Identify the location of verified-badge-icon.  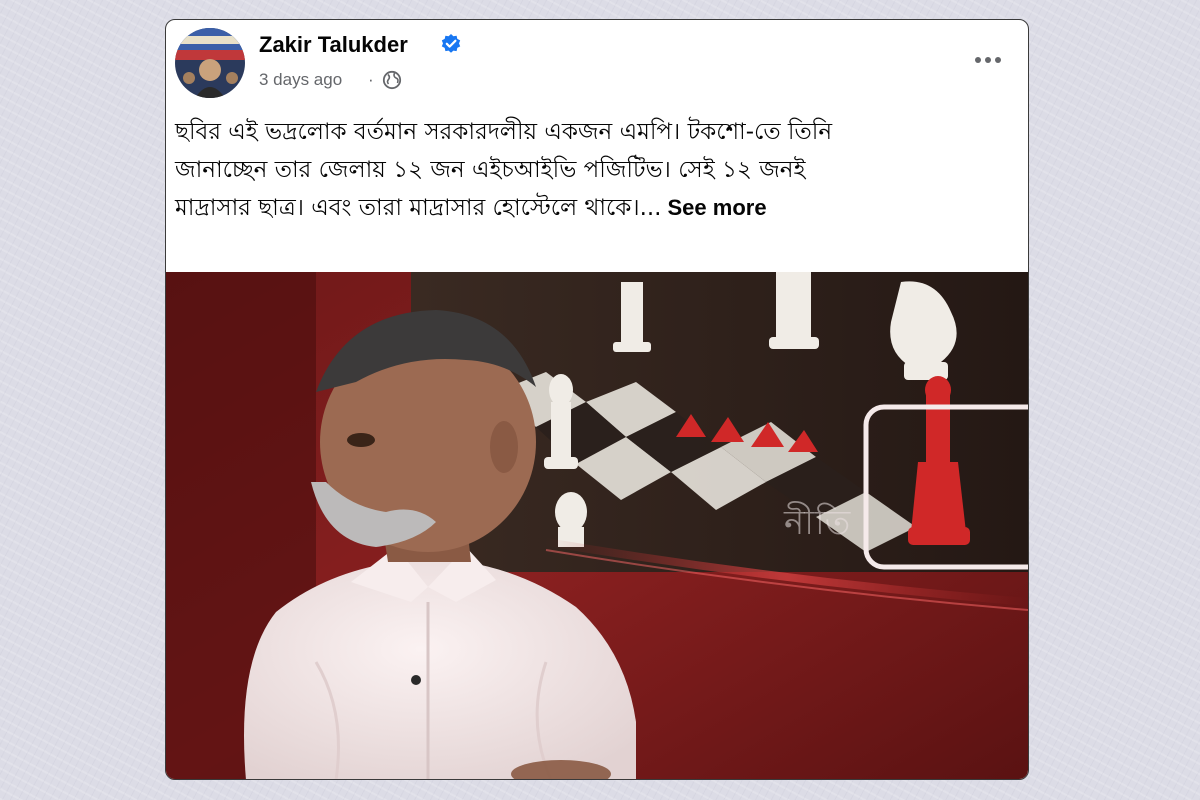
(451, 43).